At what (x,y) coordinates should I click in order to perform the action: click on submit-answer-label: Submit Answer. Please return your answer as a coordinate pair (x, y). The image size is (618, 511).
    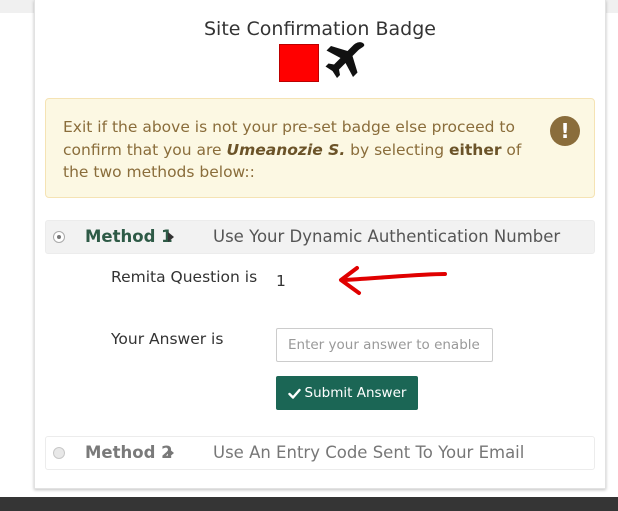
    Looking at the image, I should click on (355, 393).